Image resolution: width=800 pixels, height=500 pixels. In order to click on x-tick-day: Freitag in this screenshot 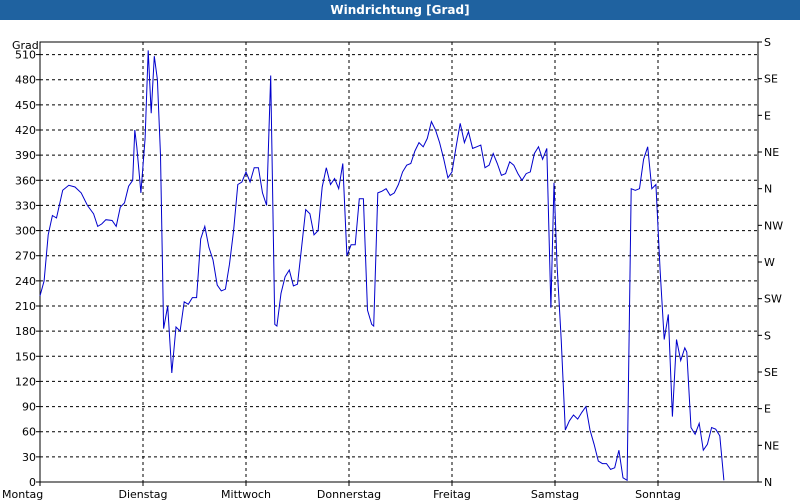, I will do `click(452, 494)`.